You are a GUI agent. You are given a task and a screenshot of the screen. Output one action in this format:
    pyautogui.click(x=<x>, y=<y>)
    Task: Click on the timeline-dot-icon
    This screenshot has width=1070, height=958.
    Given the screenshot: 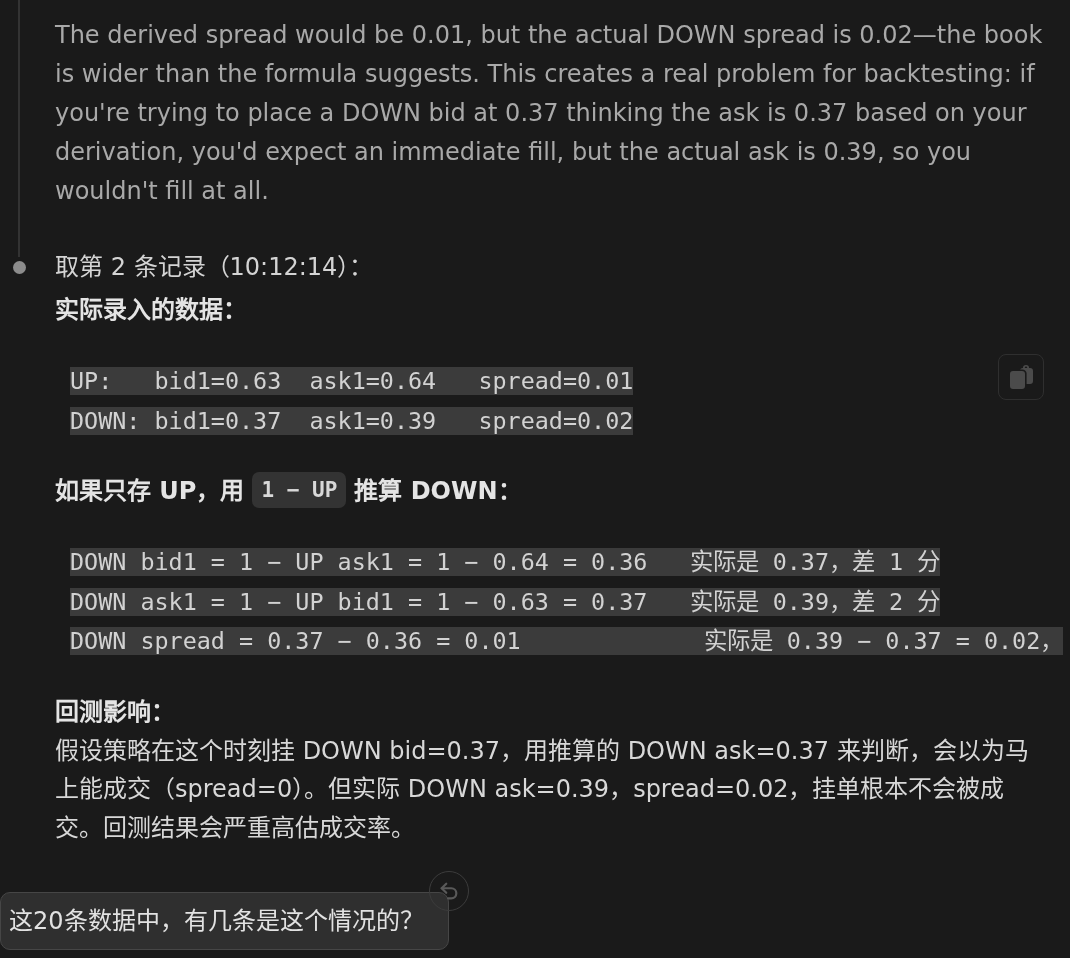 What is the action you would take?
    pyautogui.click(x=19, y=267)
    